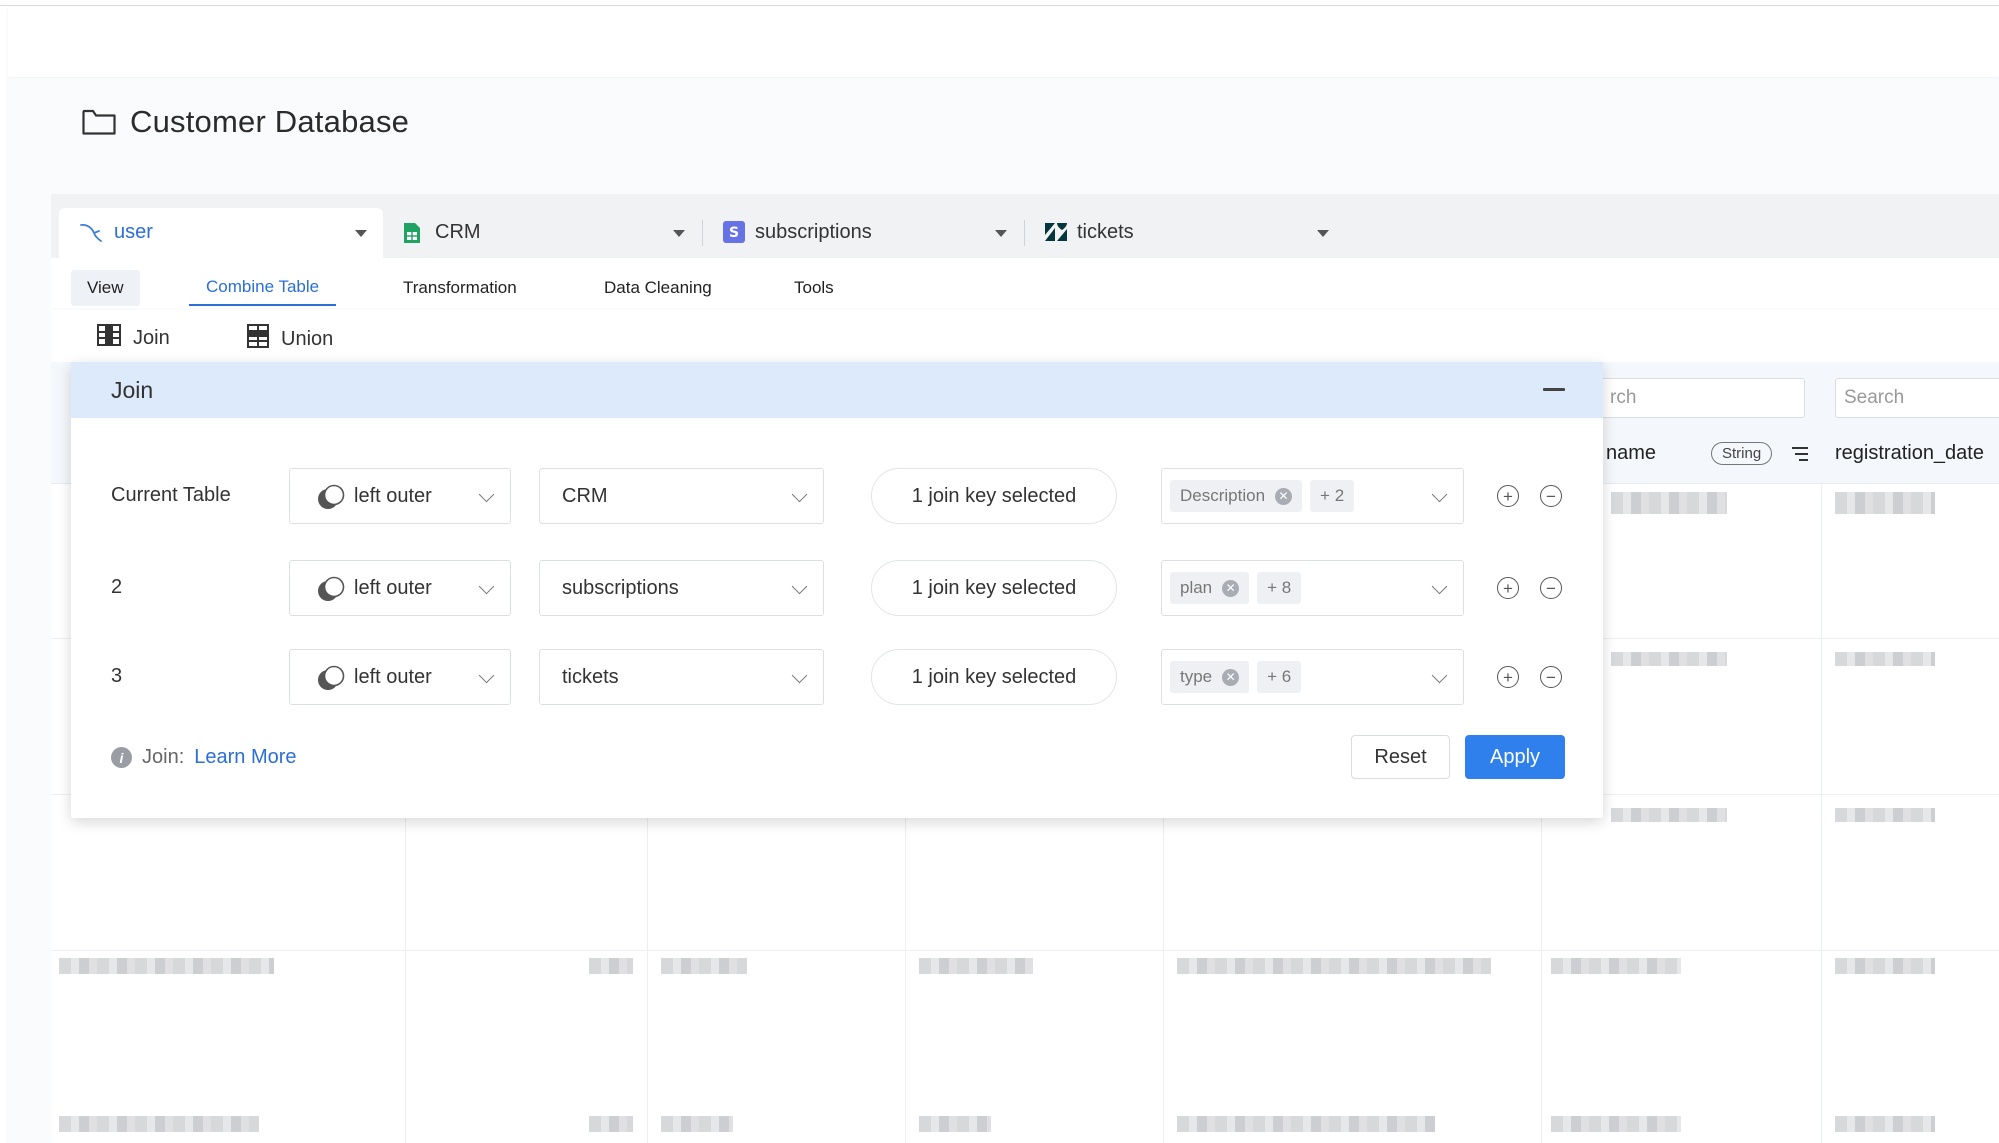  Describe the element at coordinates (221, 233) in the screenshot. I see `tab-user: user` at that location.